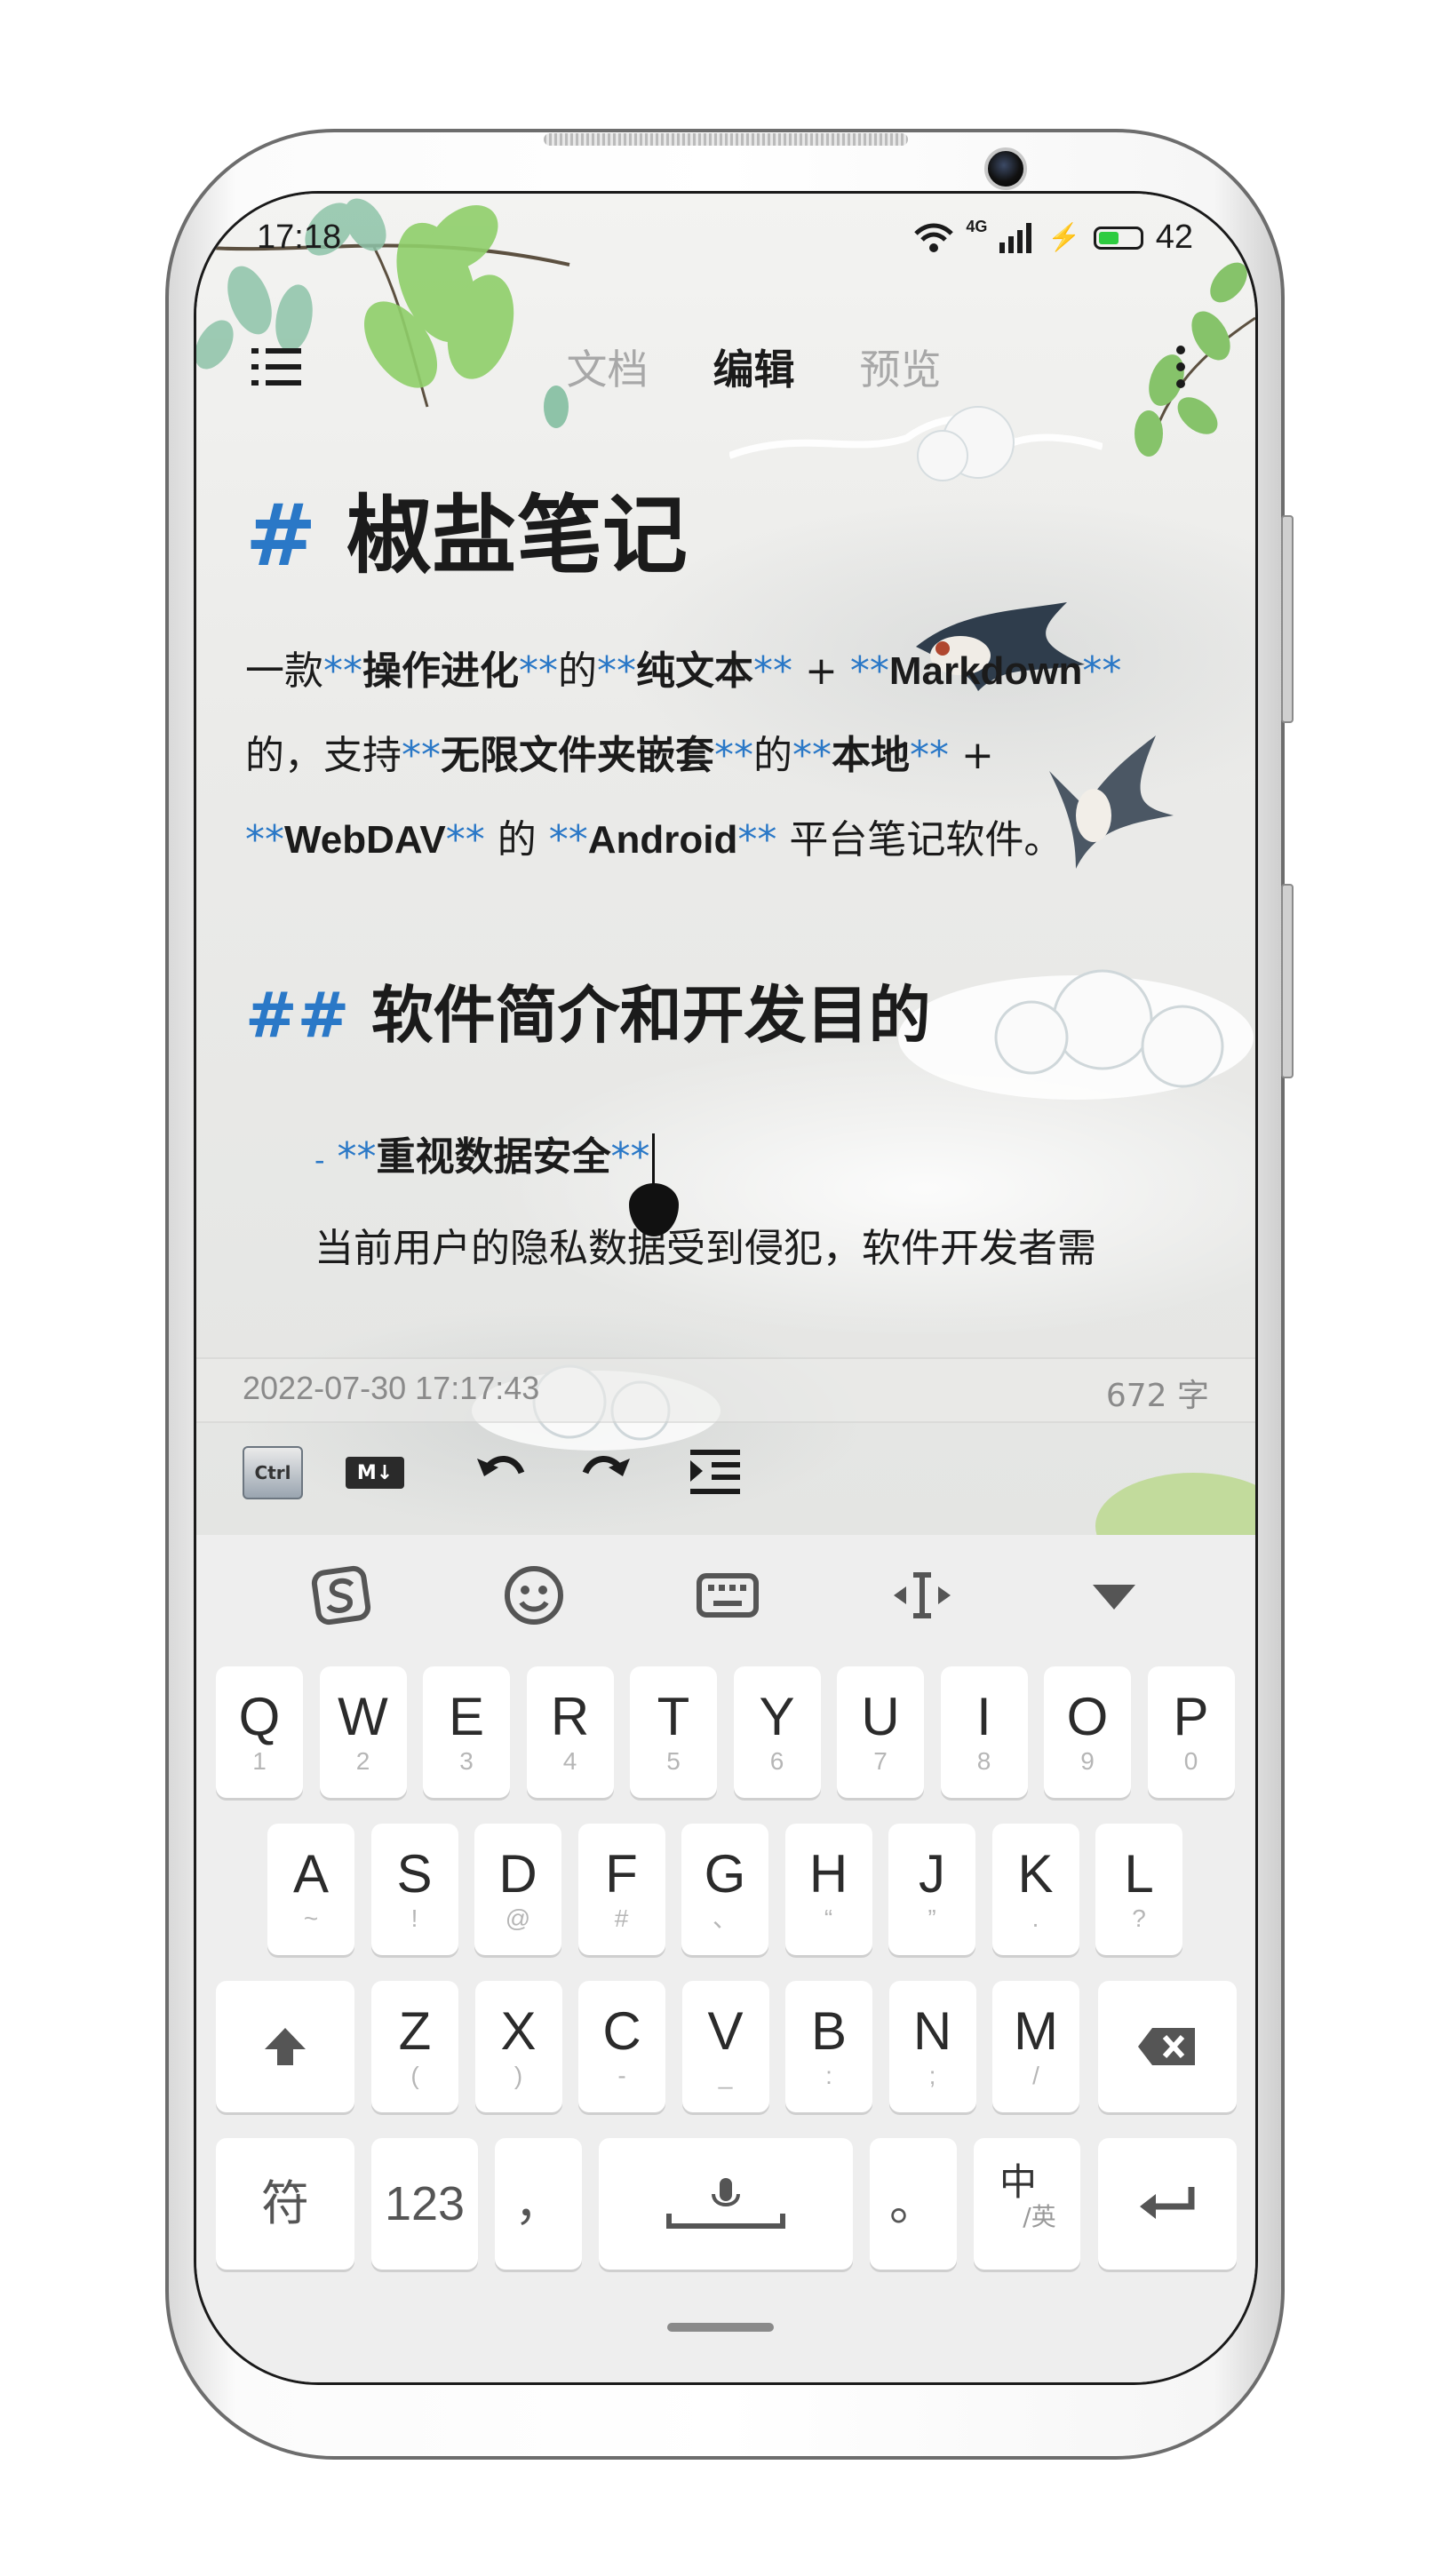 The height and width of the screenshot is (2576, 1449). Describe the element at coordinates (517, 1874) in the screenshot. I see `key-label: D` at that location.